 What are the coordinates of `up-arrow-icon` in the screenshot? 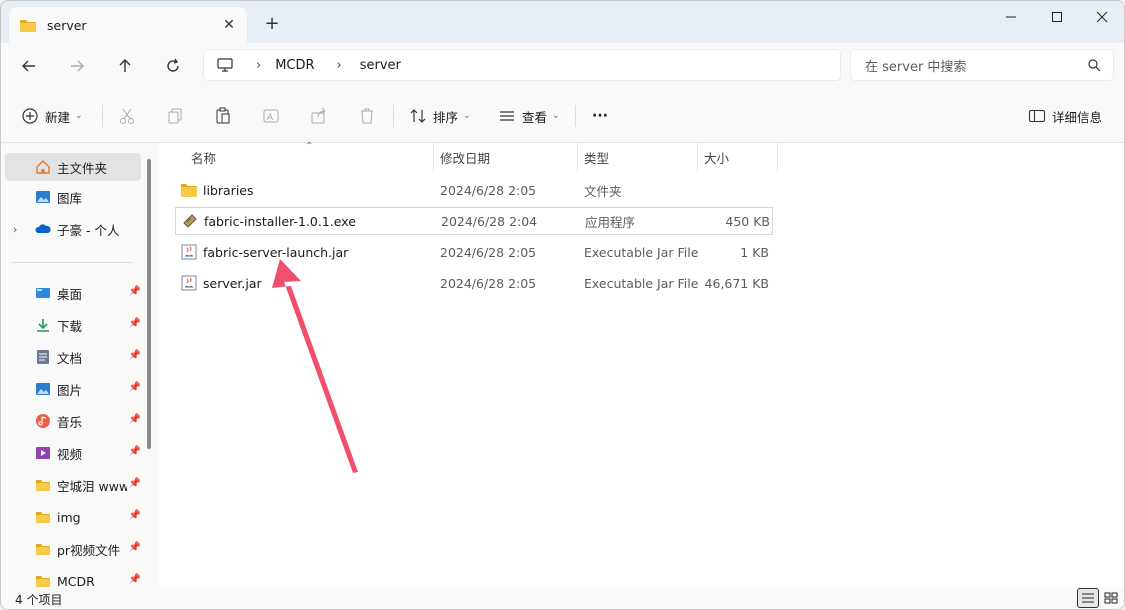 It's located at (125, 66).